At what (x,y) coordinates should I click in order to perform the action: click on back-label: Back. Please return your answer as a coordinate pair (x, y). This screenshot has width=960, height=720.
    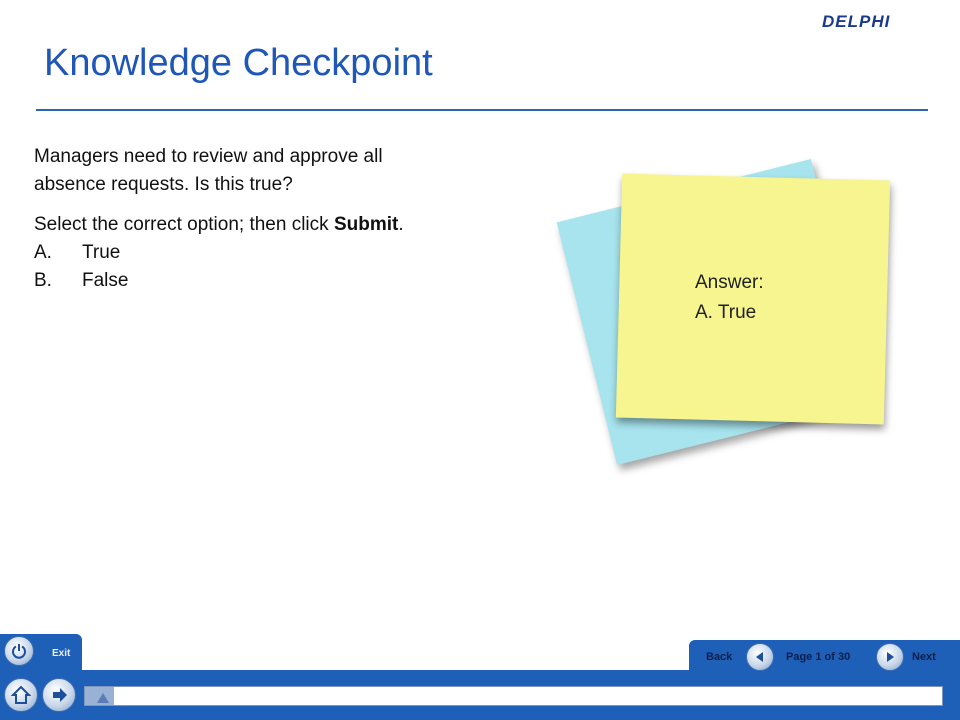
    Looking at the image, I should click on (719, 657).